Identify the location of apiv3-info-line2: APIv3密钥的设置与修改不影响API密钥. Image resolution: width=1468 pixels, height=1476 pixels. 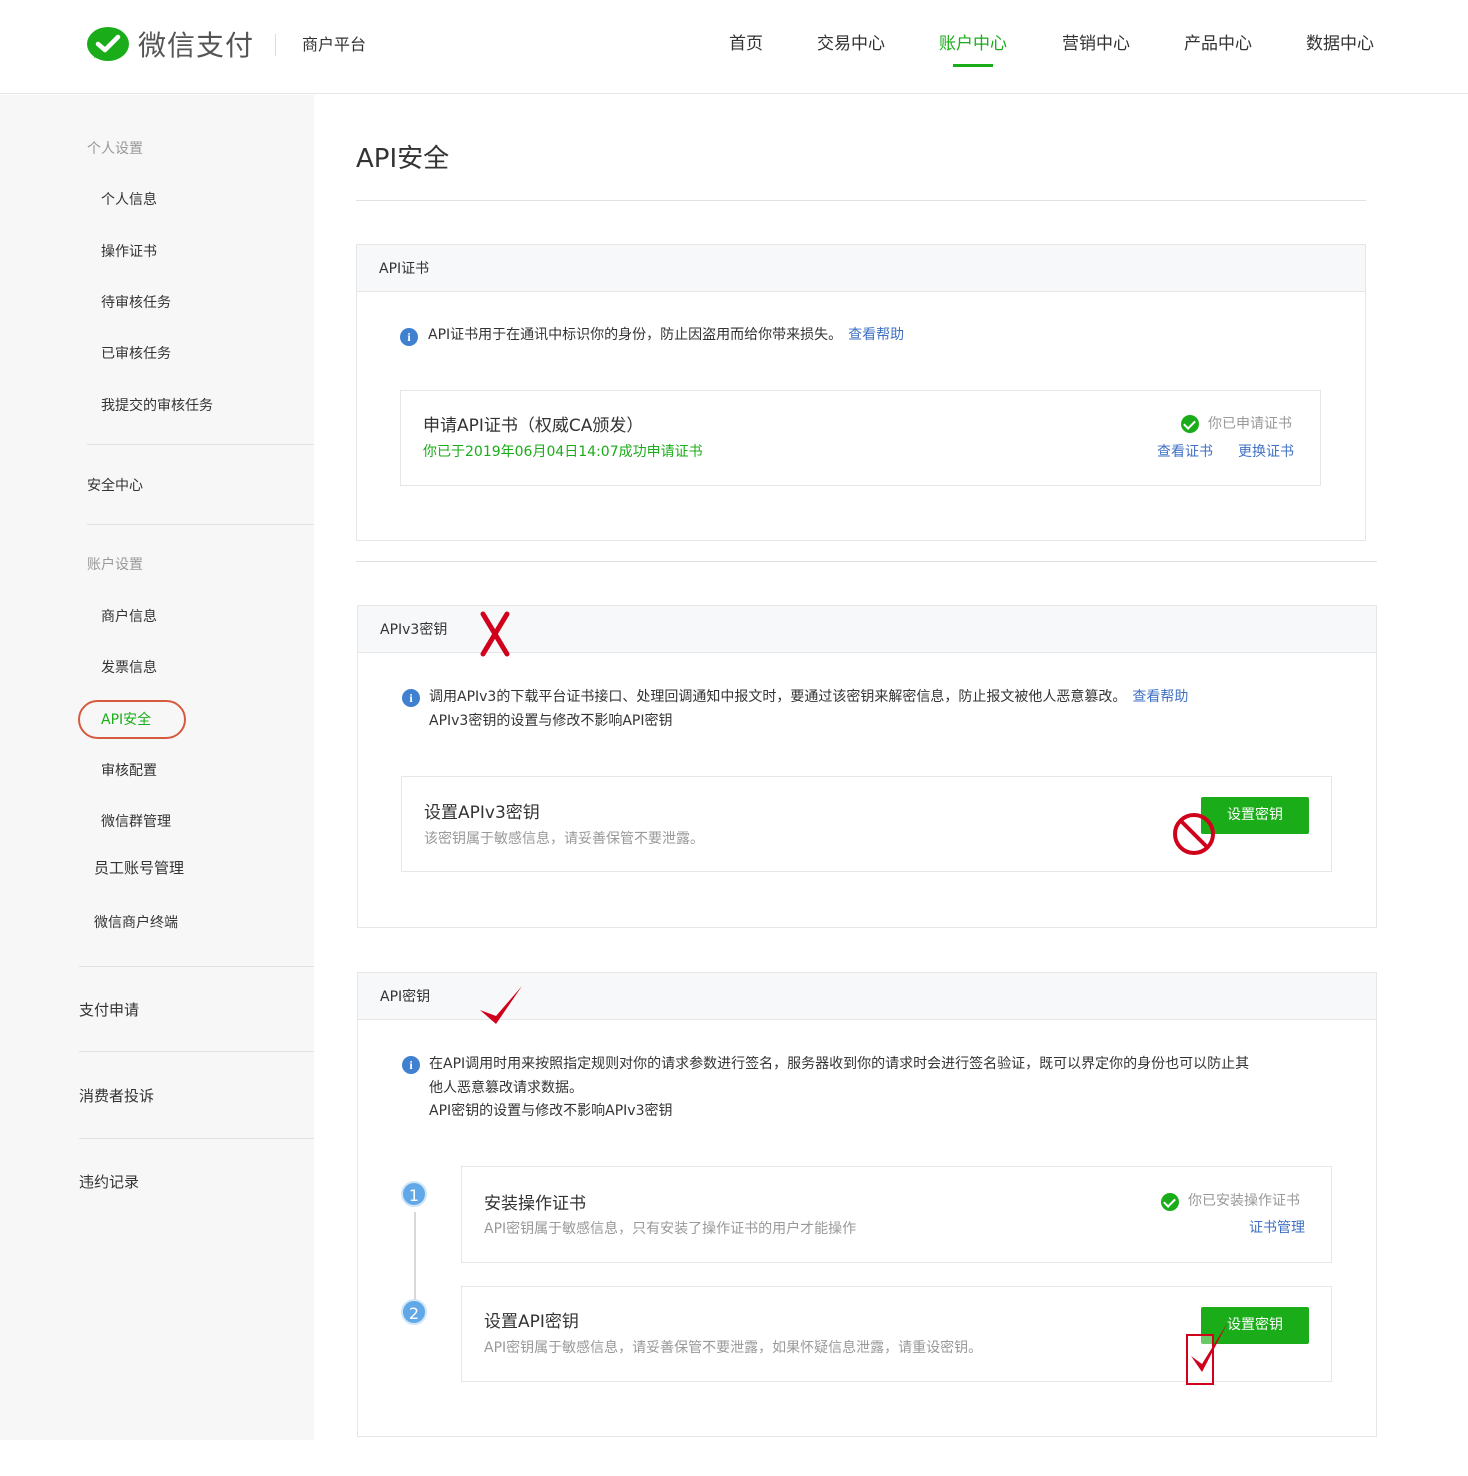
(551, 721).